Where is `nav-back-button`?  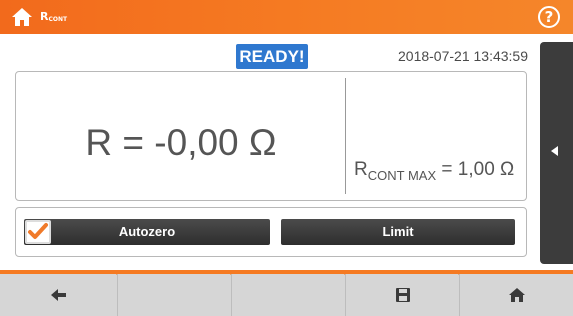 nav-back-button is located at coordinates (59, 295).